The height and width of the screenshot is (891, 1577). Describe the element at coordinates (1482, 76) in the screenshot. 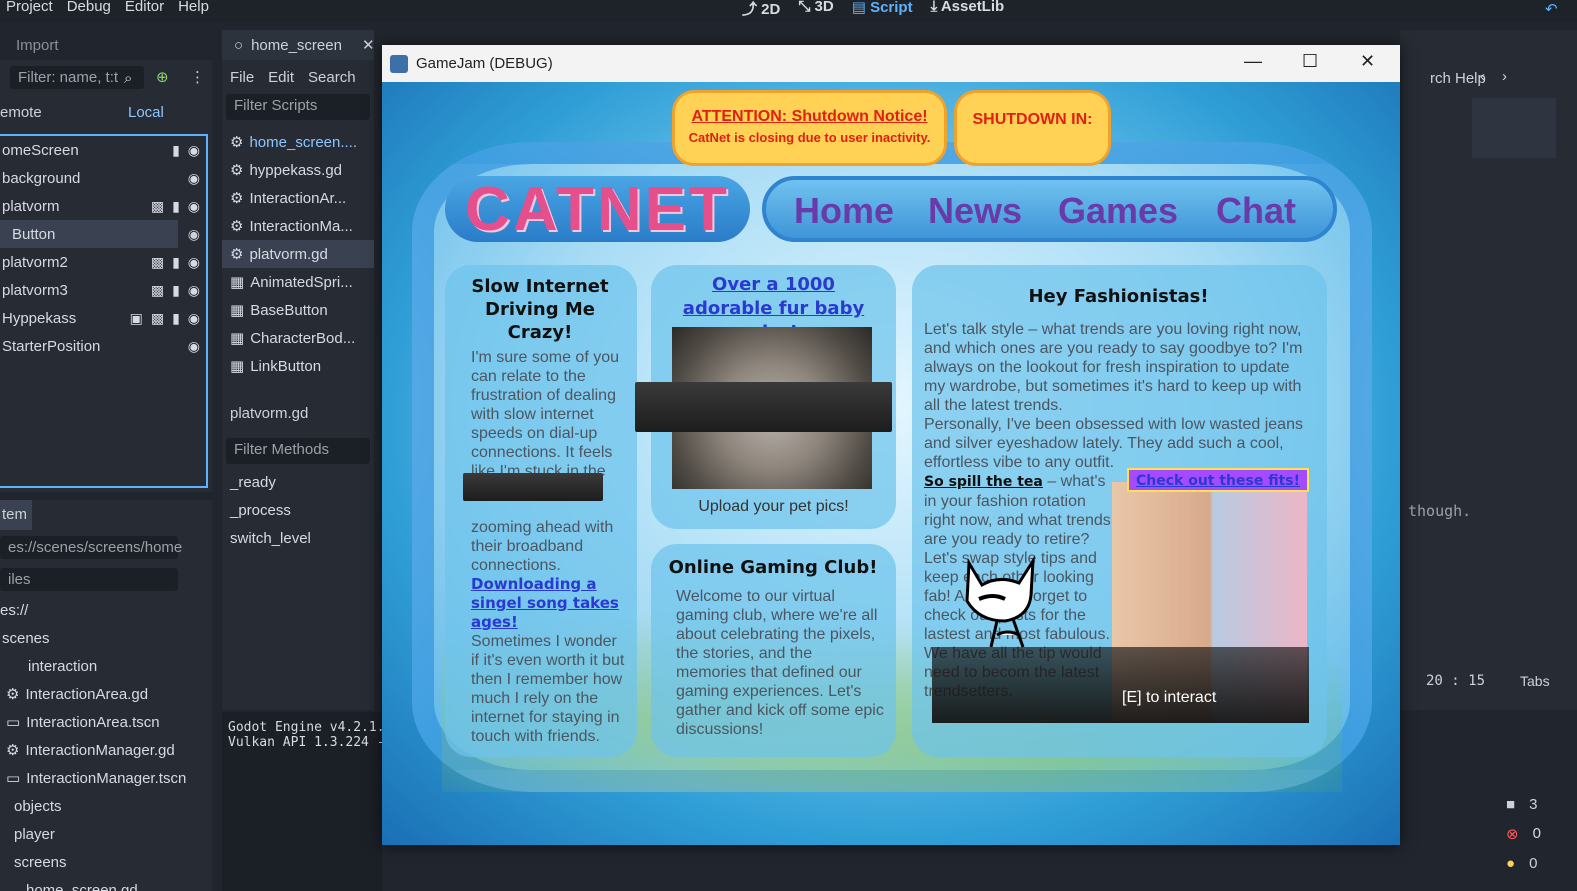

I see `chevron-left-icon: ‹` at that location.